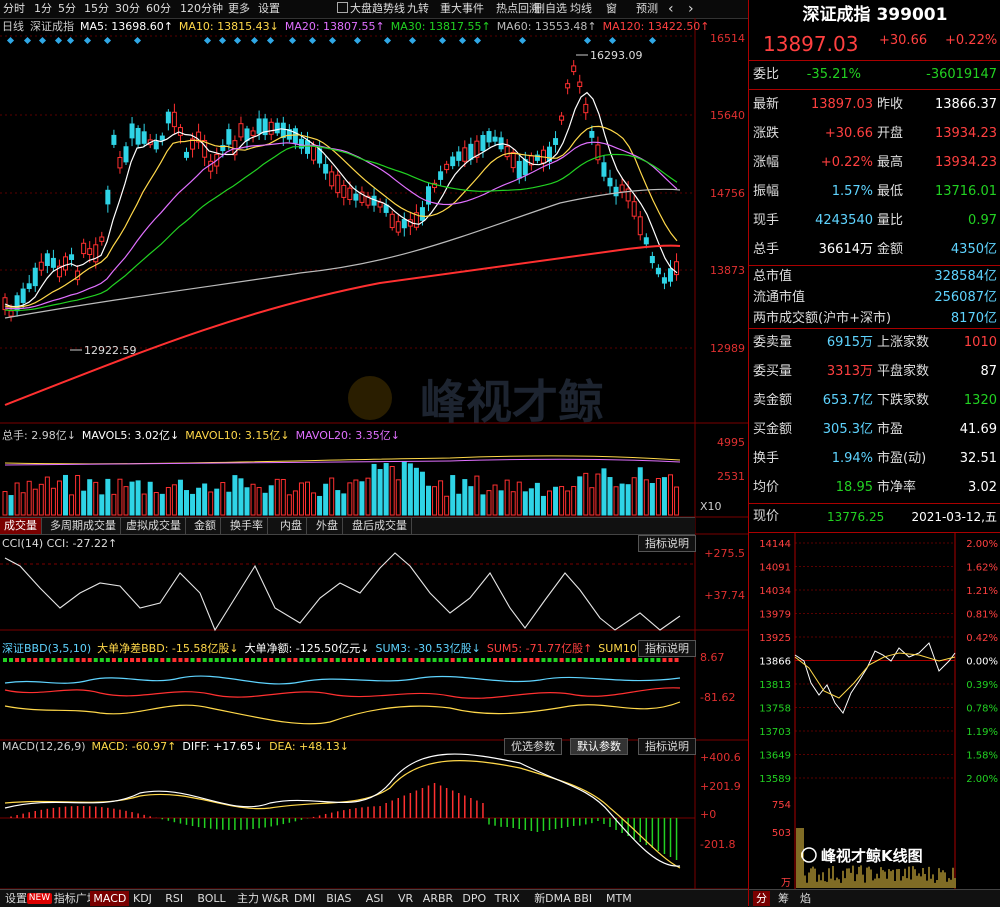  I want to click on volume-tab-4: 换手率, so click(247, 526).